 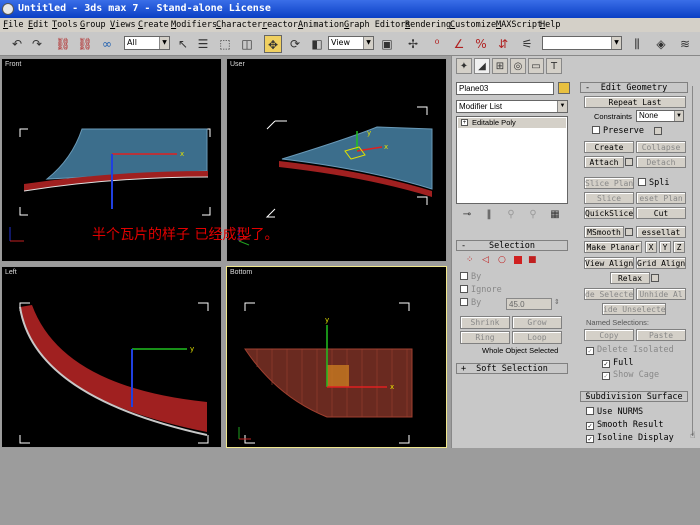 I want to click on unlink-icon: ⛓, so click(x=85, y=44).